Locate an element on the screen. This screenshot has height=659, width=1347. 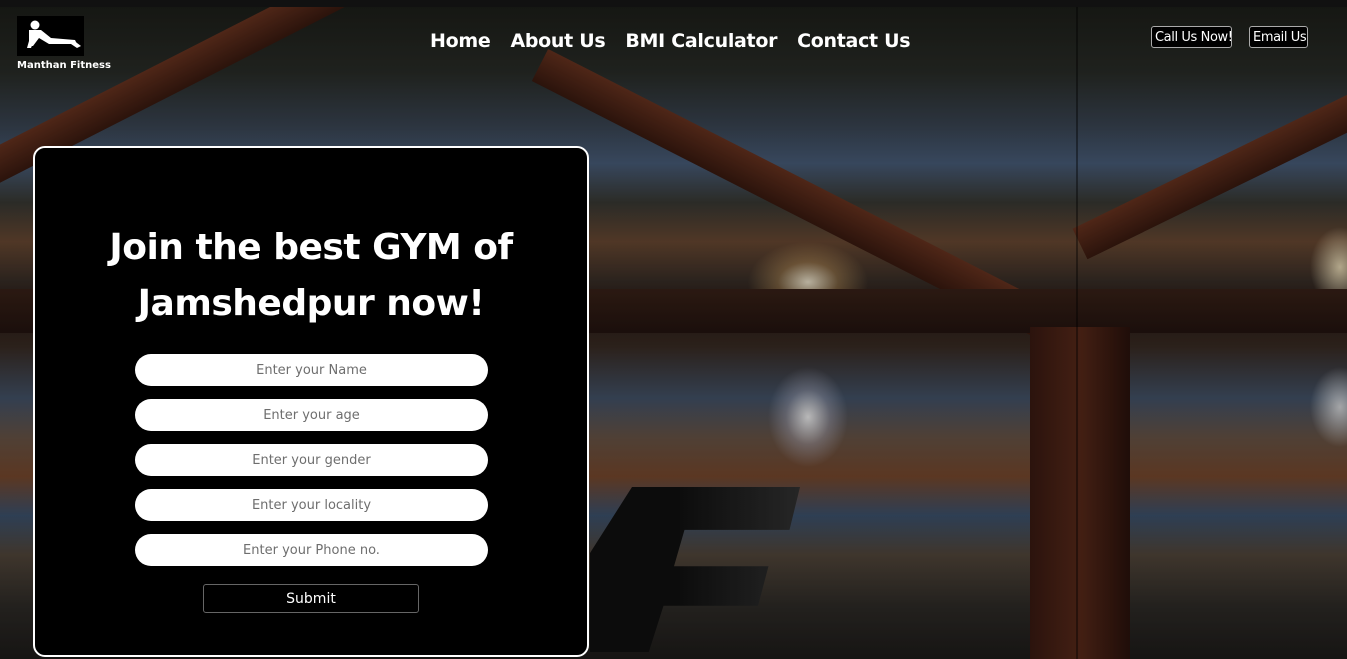
signup-title: Join the best GYM of Jamshedpur now! is located at coordinates (311, 276).